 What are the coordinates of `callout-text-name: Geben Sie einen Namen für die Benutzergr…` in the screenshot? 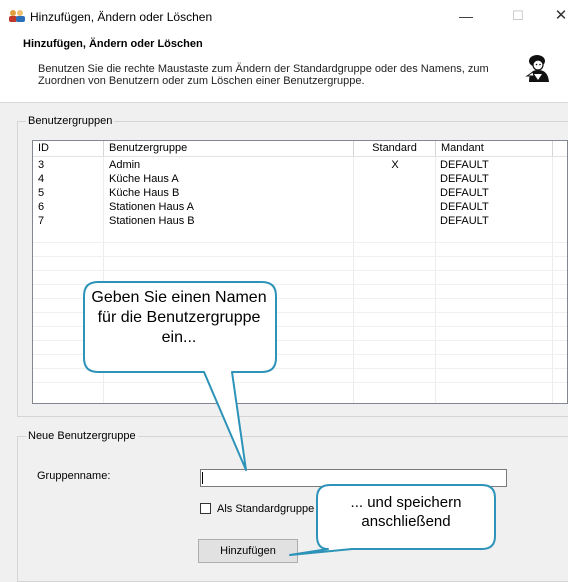 It's located at (179, 317).